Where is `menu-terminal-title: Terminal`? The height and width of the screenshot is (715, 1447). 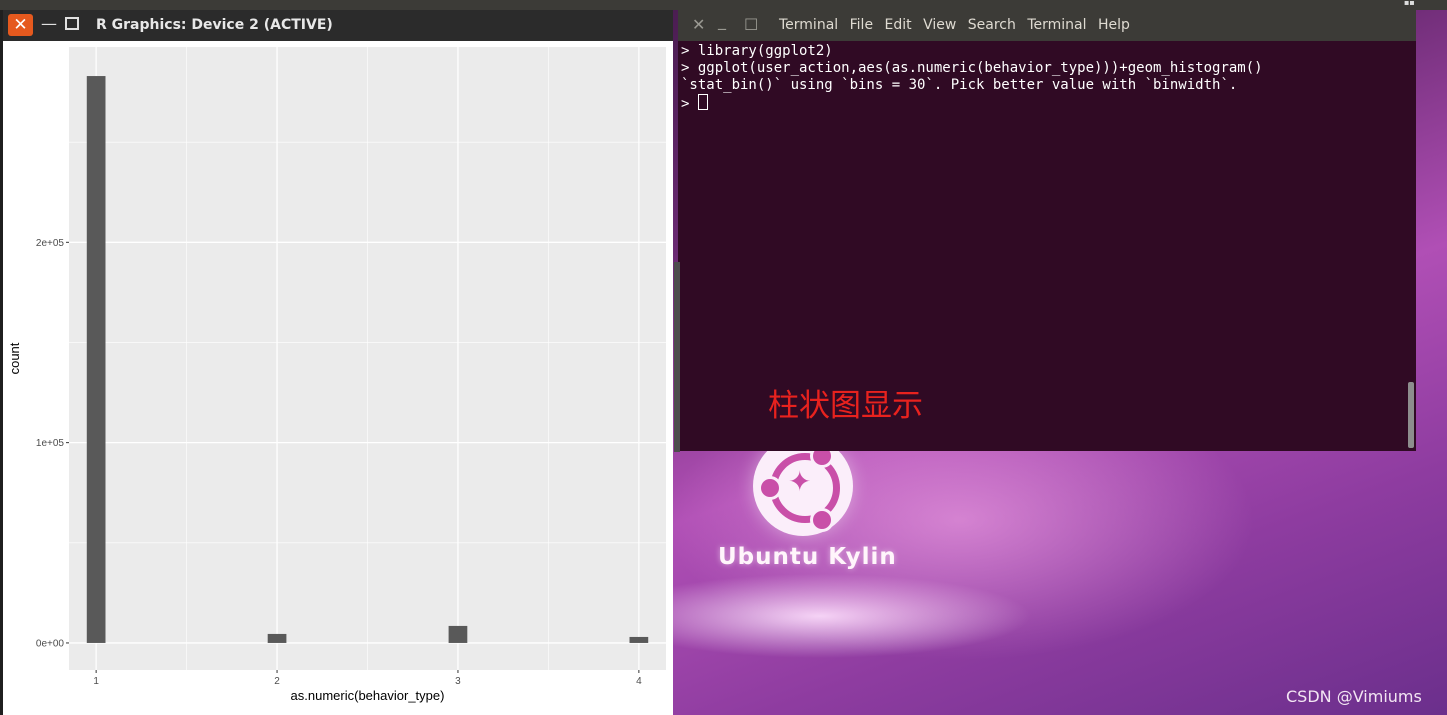
menu-terminal-title: Terminal is located at coordinates (809, 25).